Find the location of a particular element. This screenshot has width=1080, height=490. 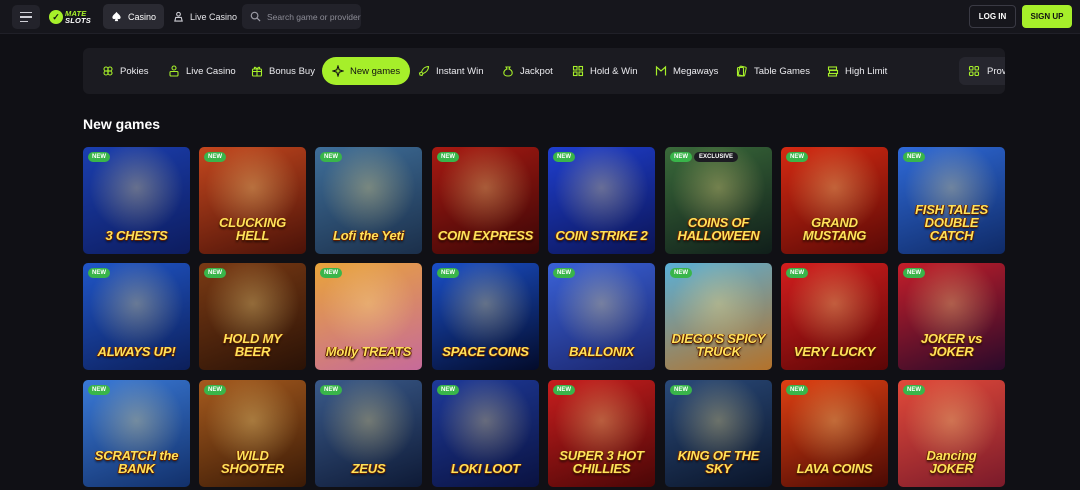

game-tile: NEW BALLONIX is located at coordinates (601, 316).